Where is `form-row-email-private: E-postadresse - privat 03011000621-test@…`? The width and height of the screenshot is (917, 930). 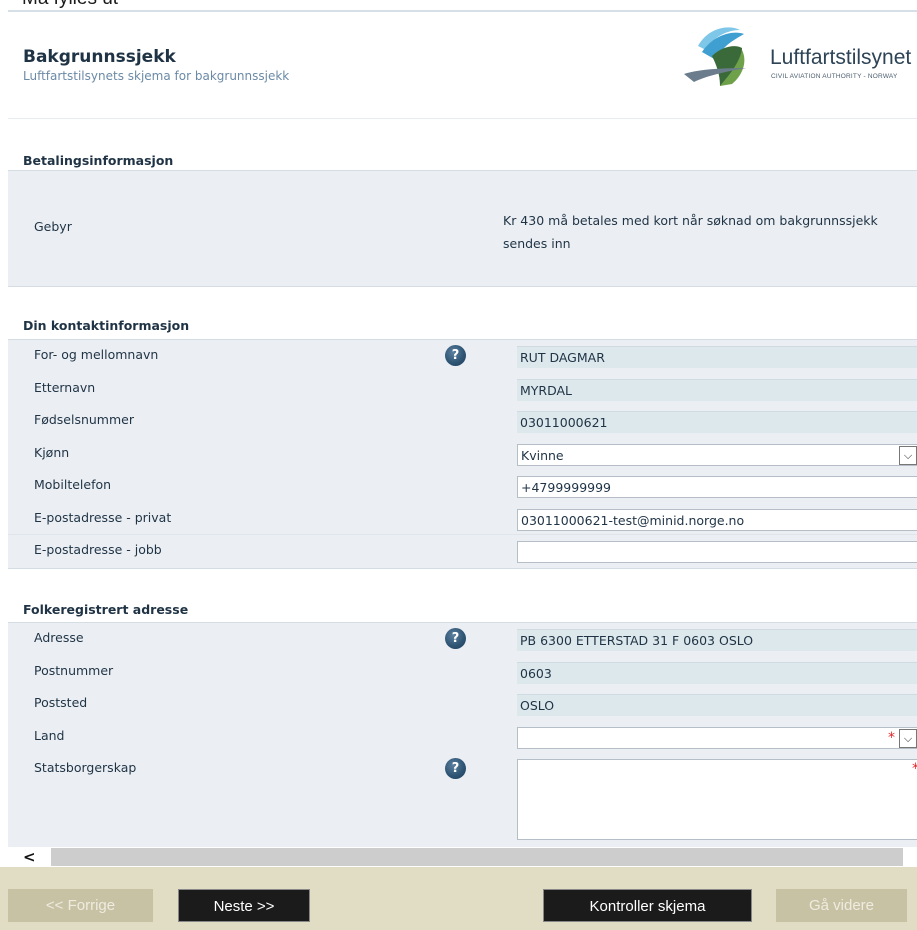 form-row-email-private: E-postadresse - privat 03011000621-test@… is located at coordinates (462, 519).